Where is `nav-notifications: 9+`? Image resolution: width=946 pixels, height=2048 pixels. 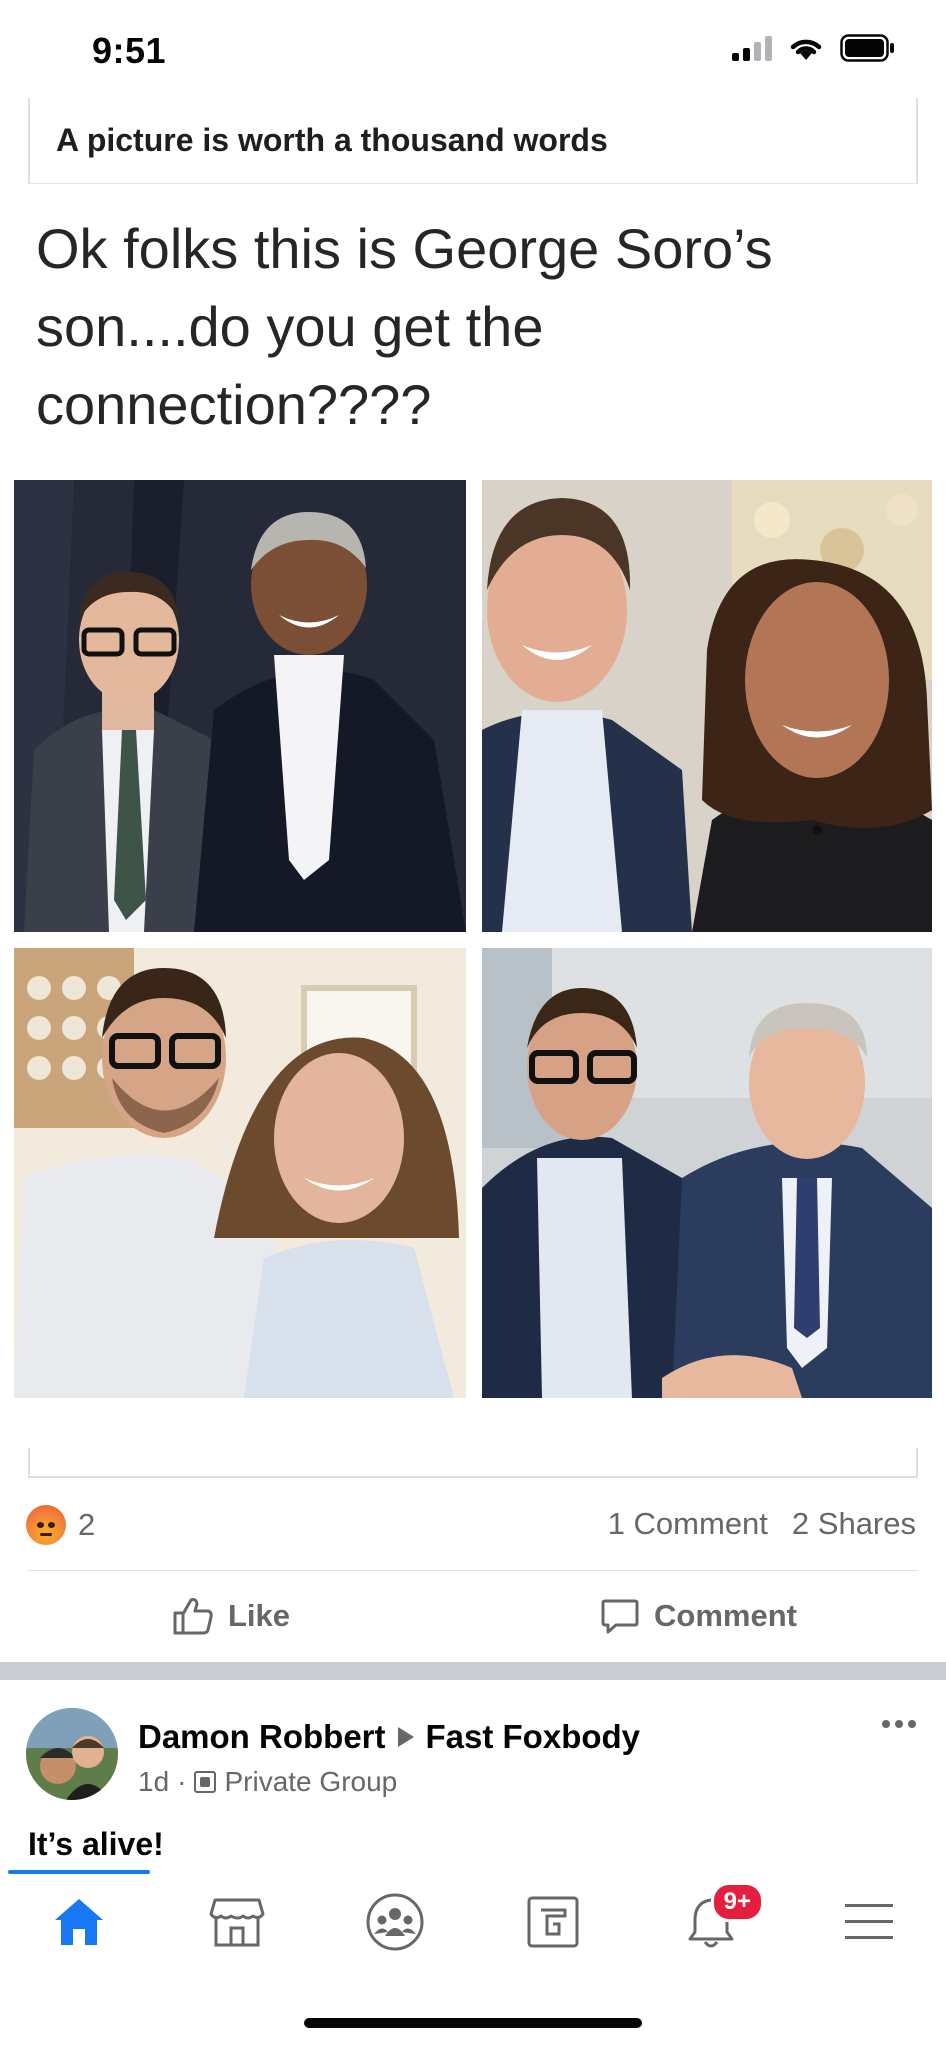 nav-notifications: 9+ is located at coordinates (720, 1918).